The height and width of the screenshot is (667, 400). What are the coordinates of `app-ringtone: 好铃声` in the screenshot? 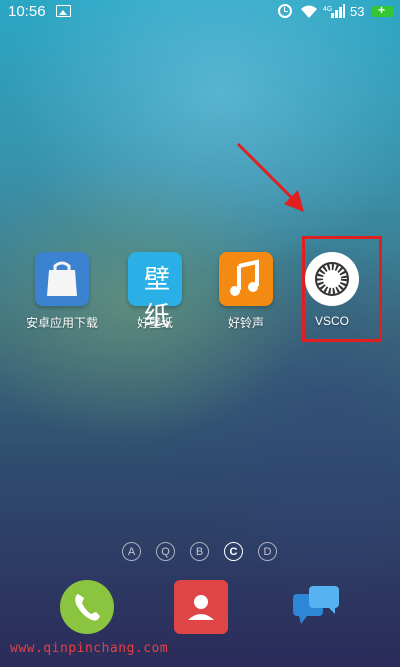 It's located at (246, 291).